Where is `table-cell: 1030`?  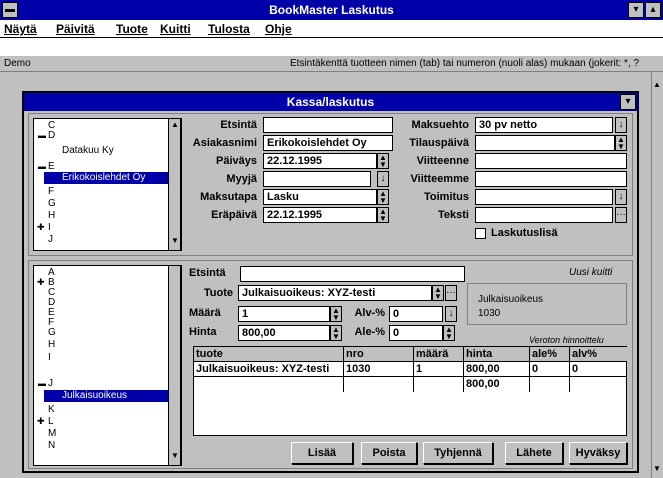
table-cell: 1030 is located at coordinates (379, 369).